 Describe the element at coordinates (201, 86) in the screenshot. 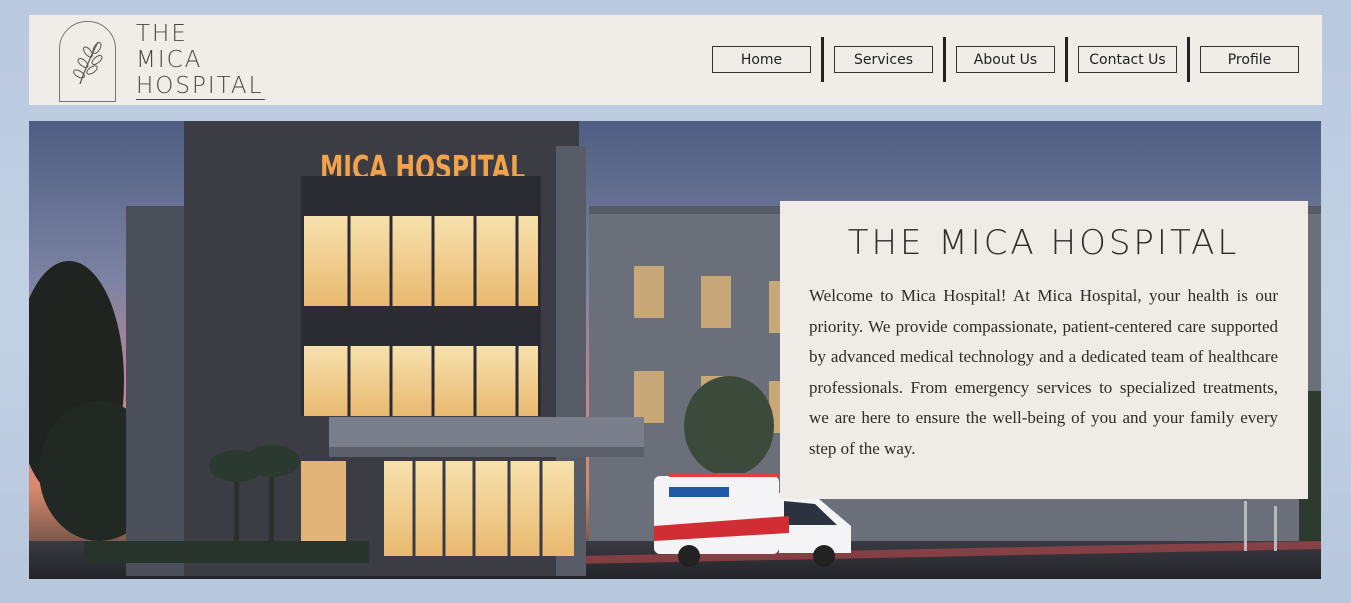

I see `logo-line-3: HOSPITAL` at that location.